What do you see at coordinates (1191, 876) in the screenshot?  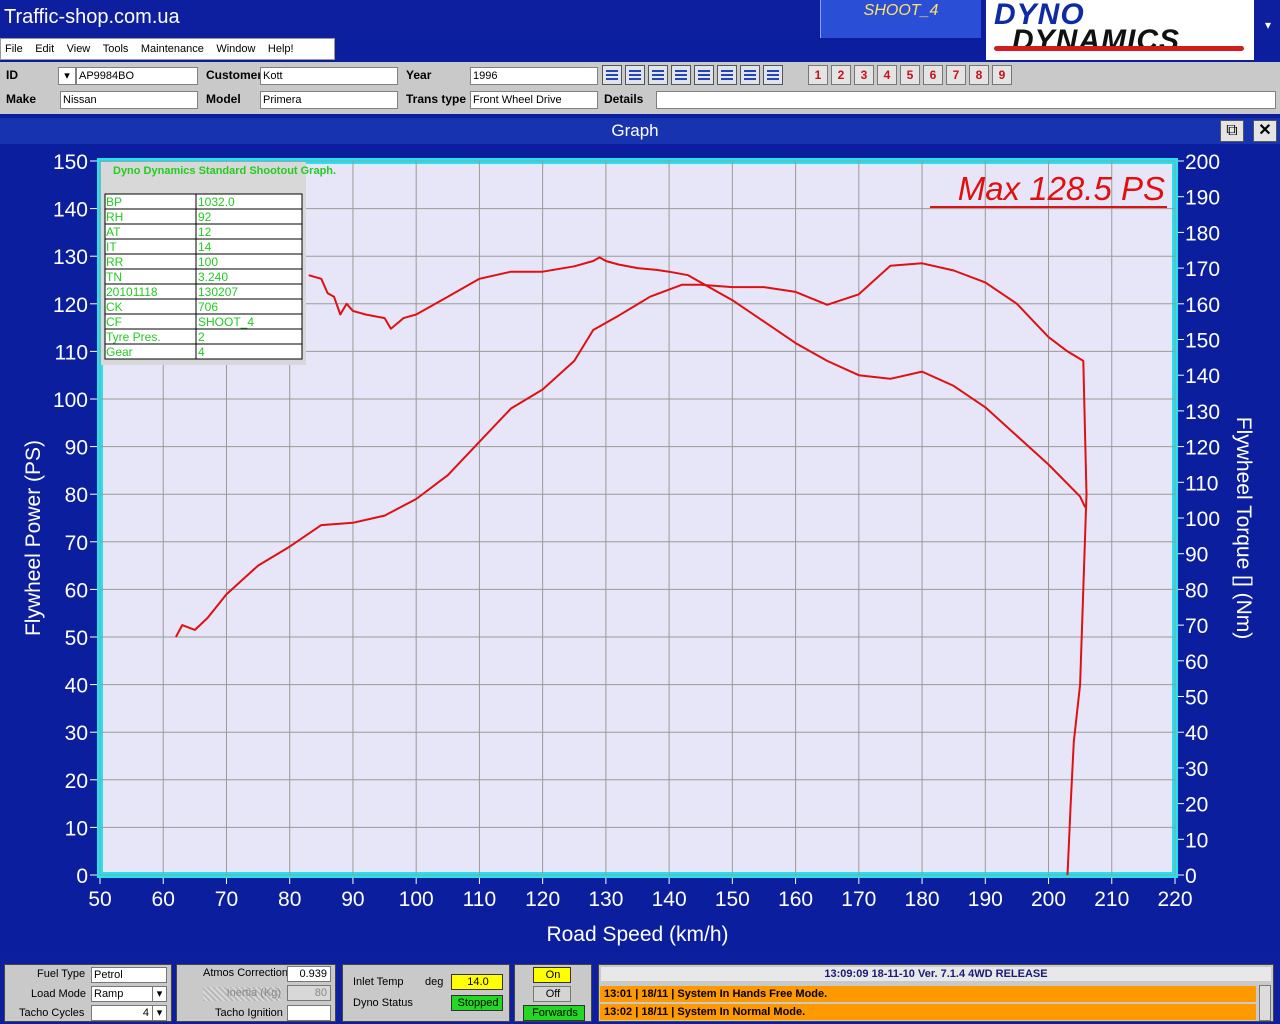 I see `y2-tick-label: 0` at bounding box center [1191, 876].